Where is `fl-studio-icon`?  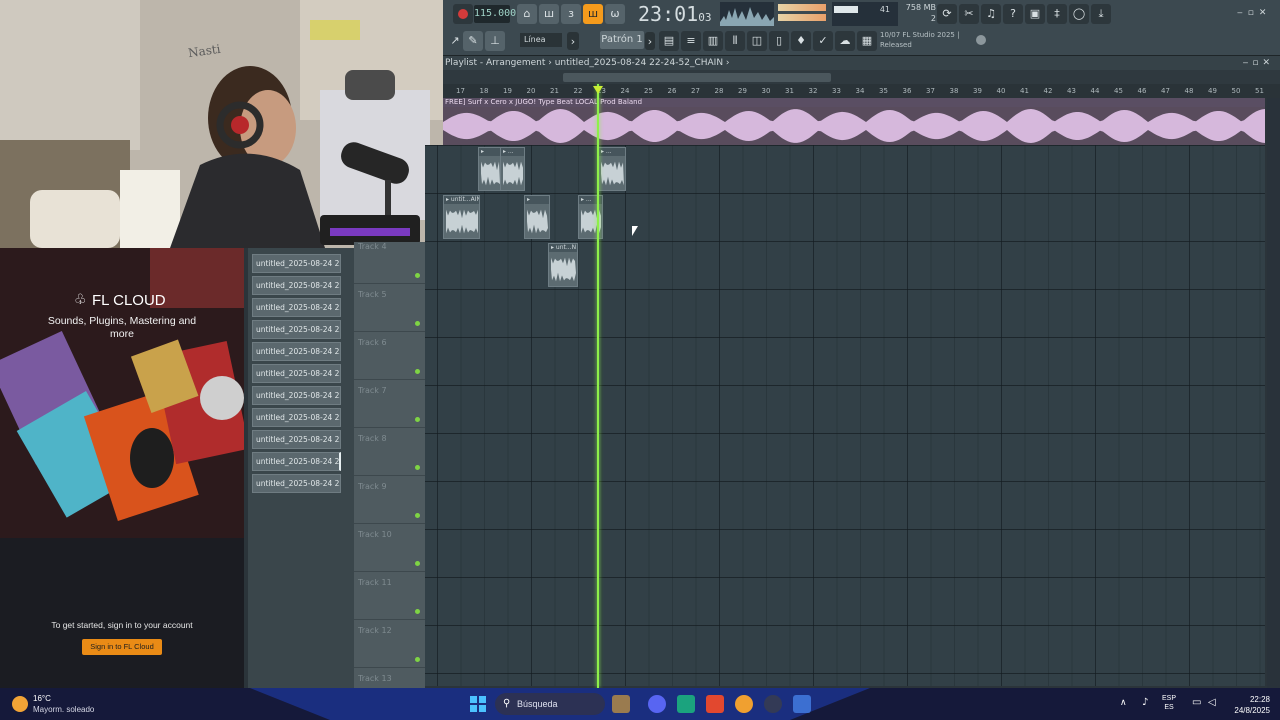
fl-studio-icon is located at coordinates (744, 704).